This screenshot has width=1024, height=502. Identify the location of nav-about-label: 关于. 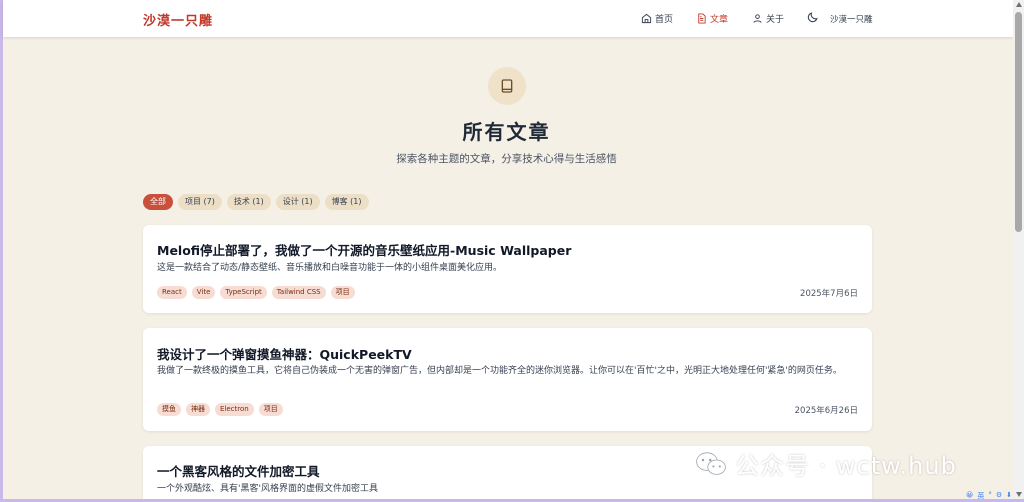
(775, 20).